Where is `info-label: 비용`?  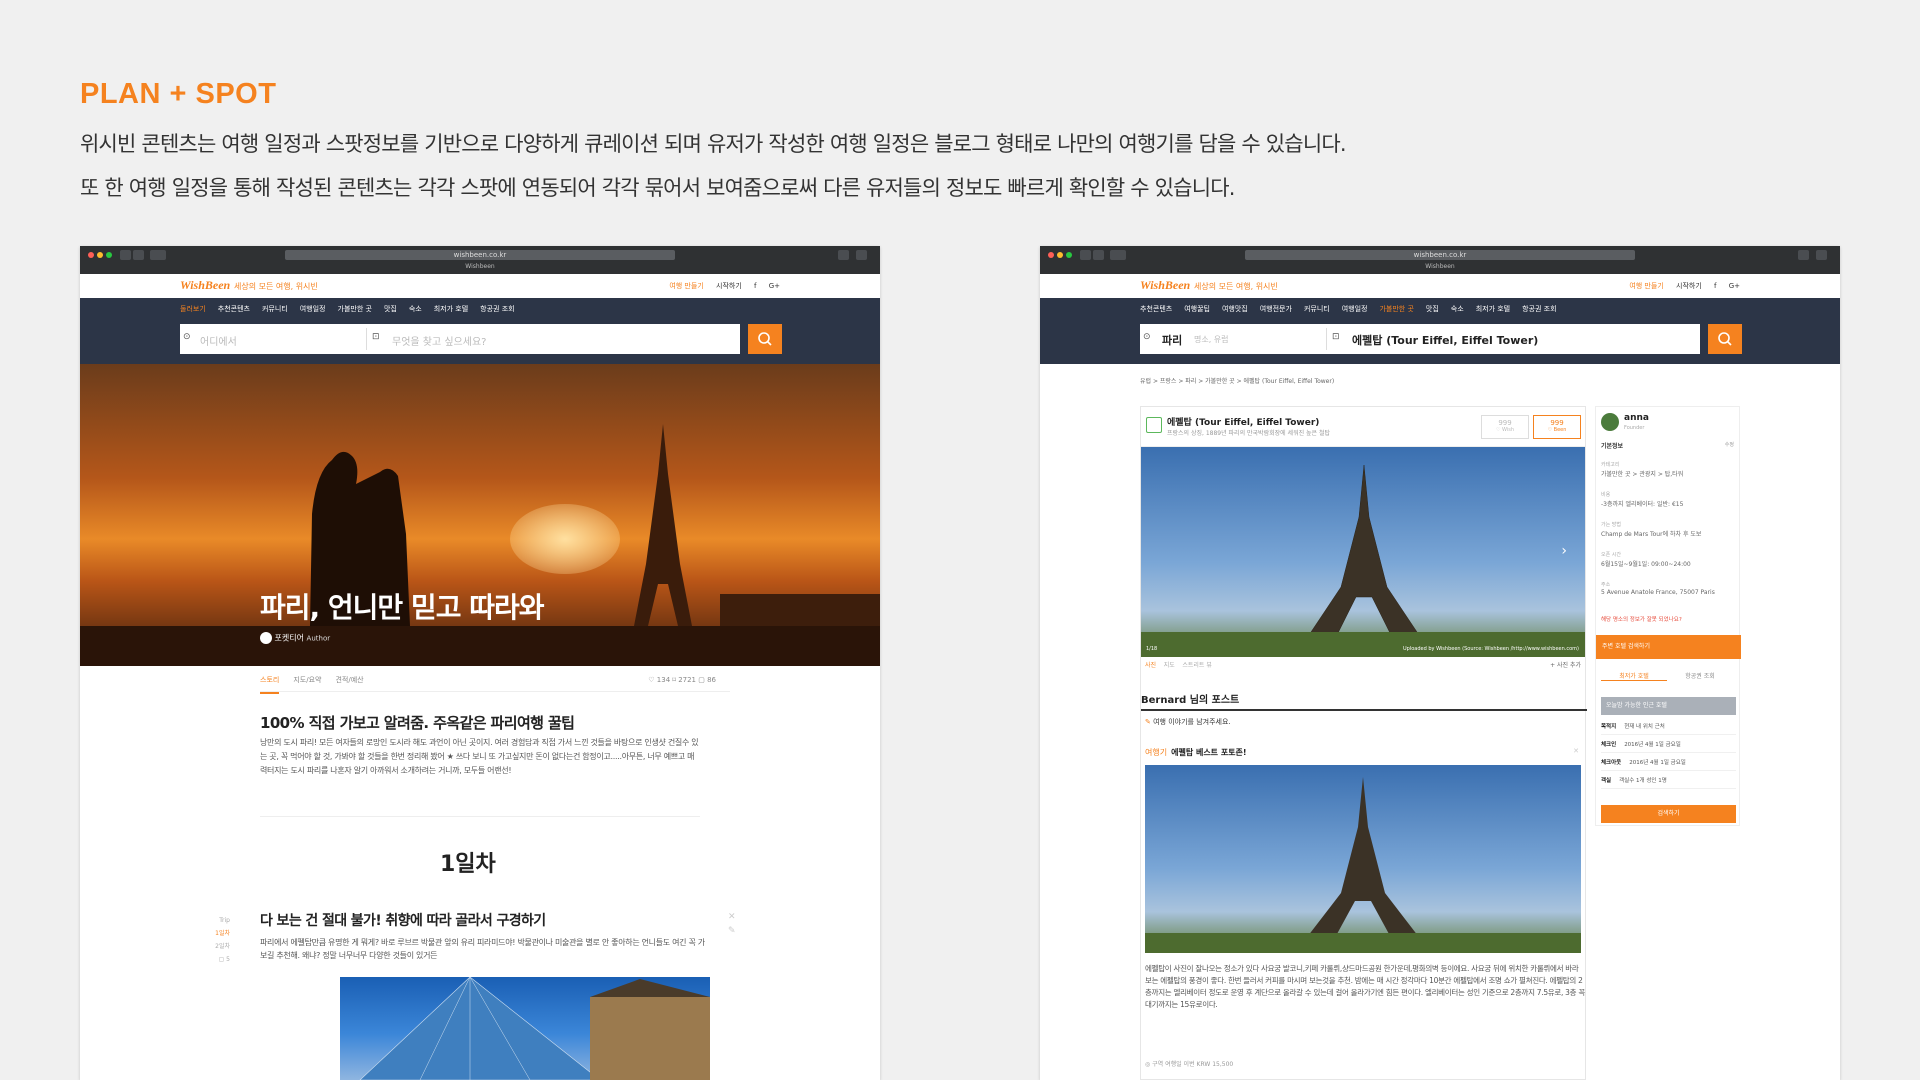
info-label: 비용 is located at coordinates (1606, 495).